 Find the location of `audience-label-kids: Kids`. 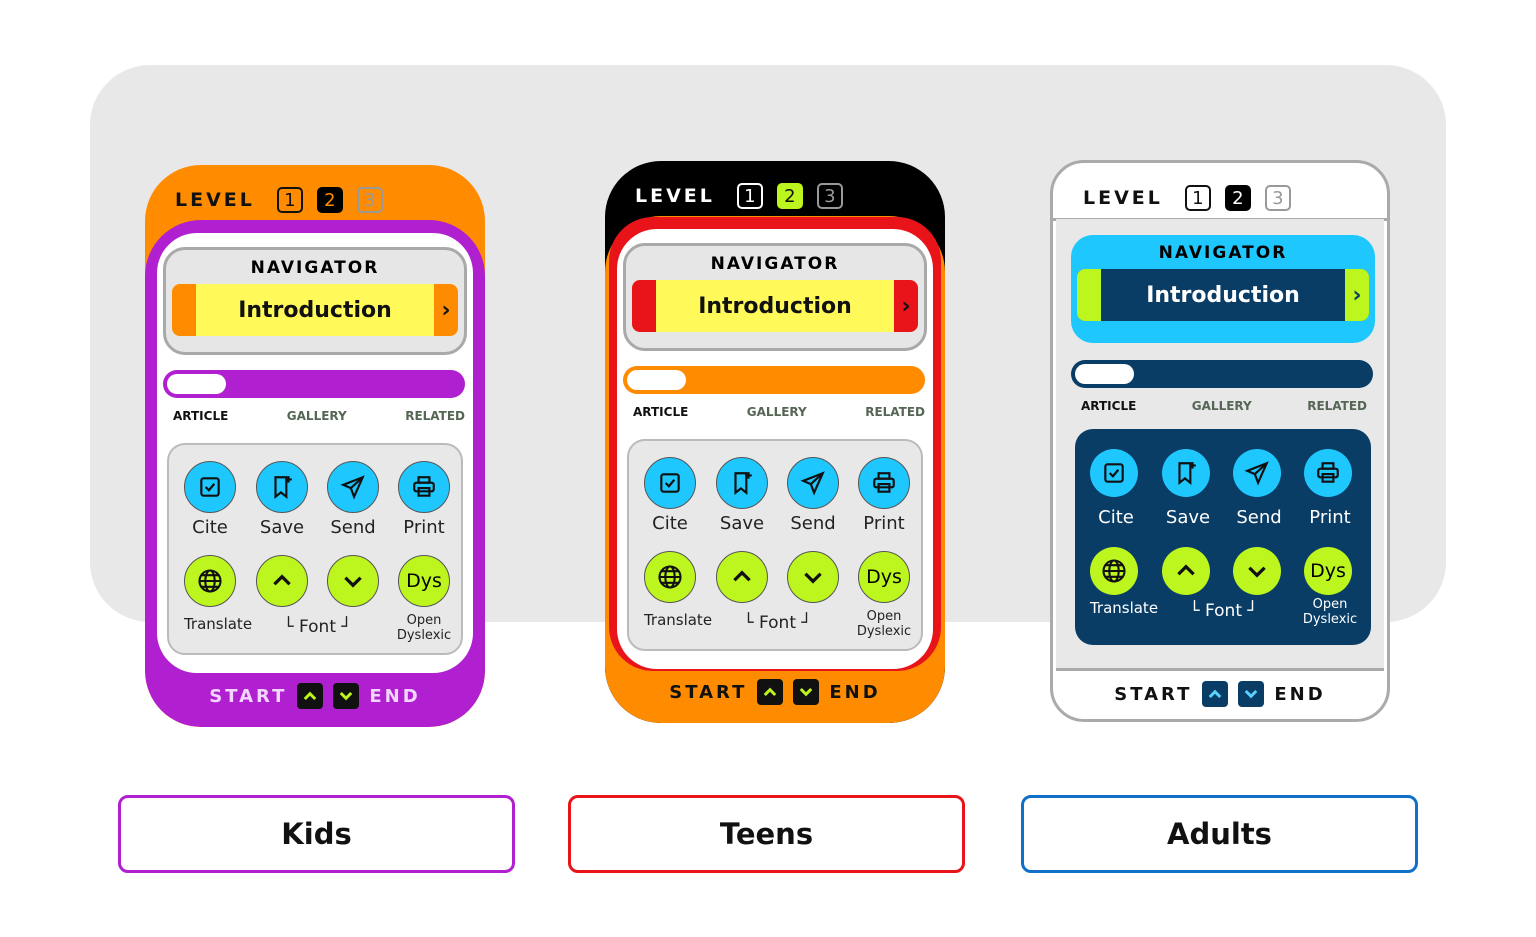

audience-label-kids: Kids is located at coordinates (316, 834).